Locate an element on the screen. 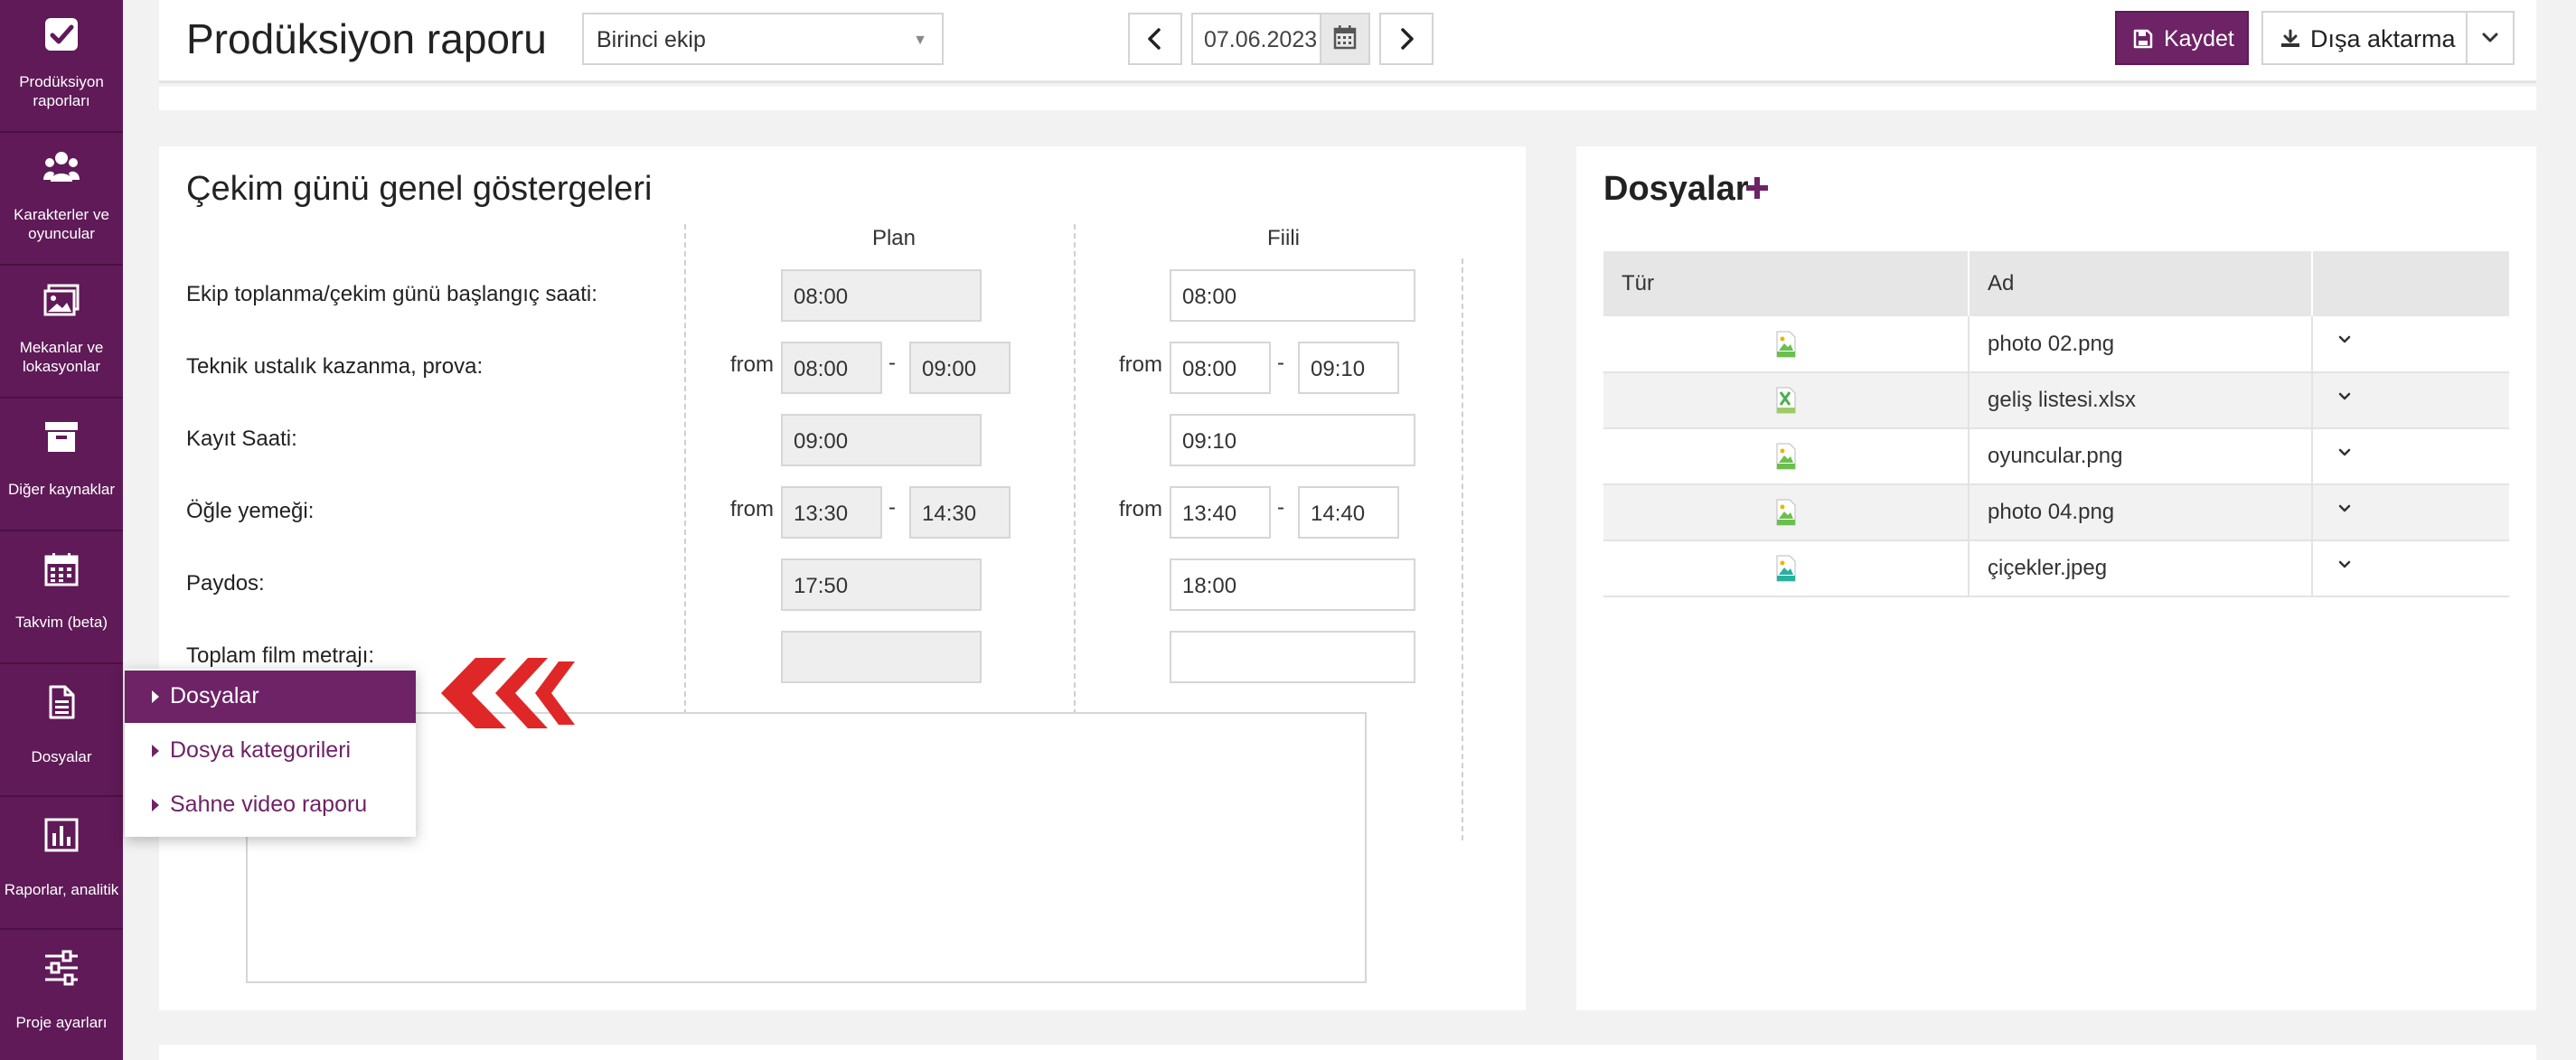 This screenshot has height=1060, width=2576. table-row: çiçekler.jpeg is located at coordinates (2056, 568).